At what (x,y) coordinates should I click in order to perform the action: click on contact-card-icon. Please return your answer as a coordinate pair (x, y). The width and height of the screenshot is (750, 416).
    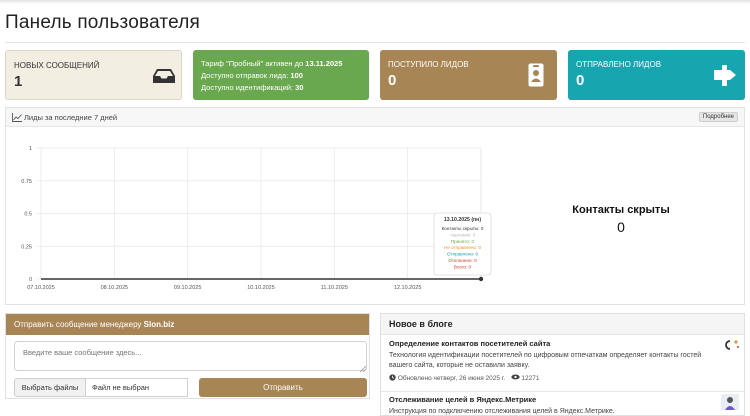
    Looking at the image, I should click on (536, 75).